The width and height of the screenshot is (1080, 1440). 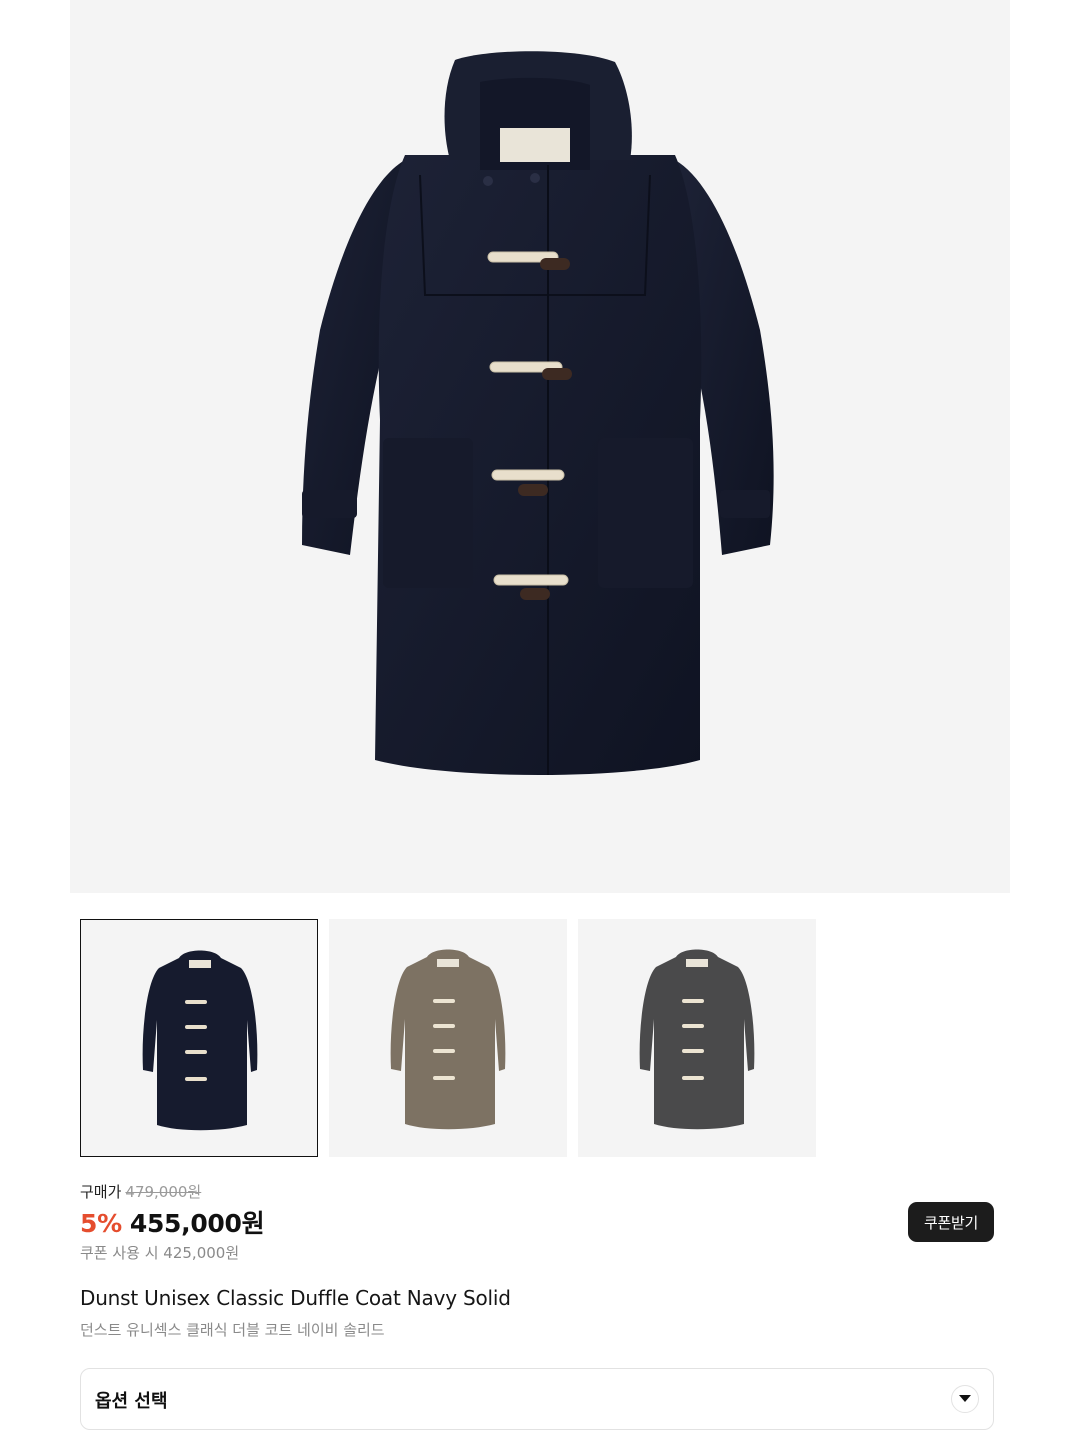 What do you see at coordinates (163, 1192) in the screenshot?
I see `original-price: 479,000원` at bounding box center [163, 1192].